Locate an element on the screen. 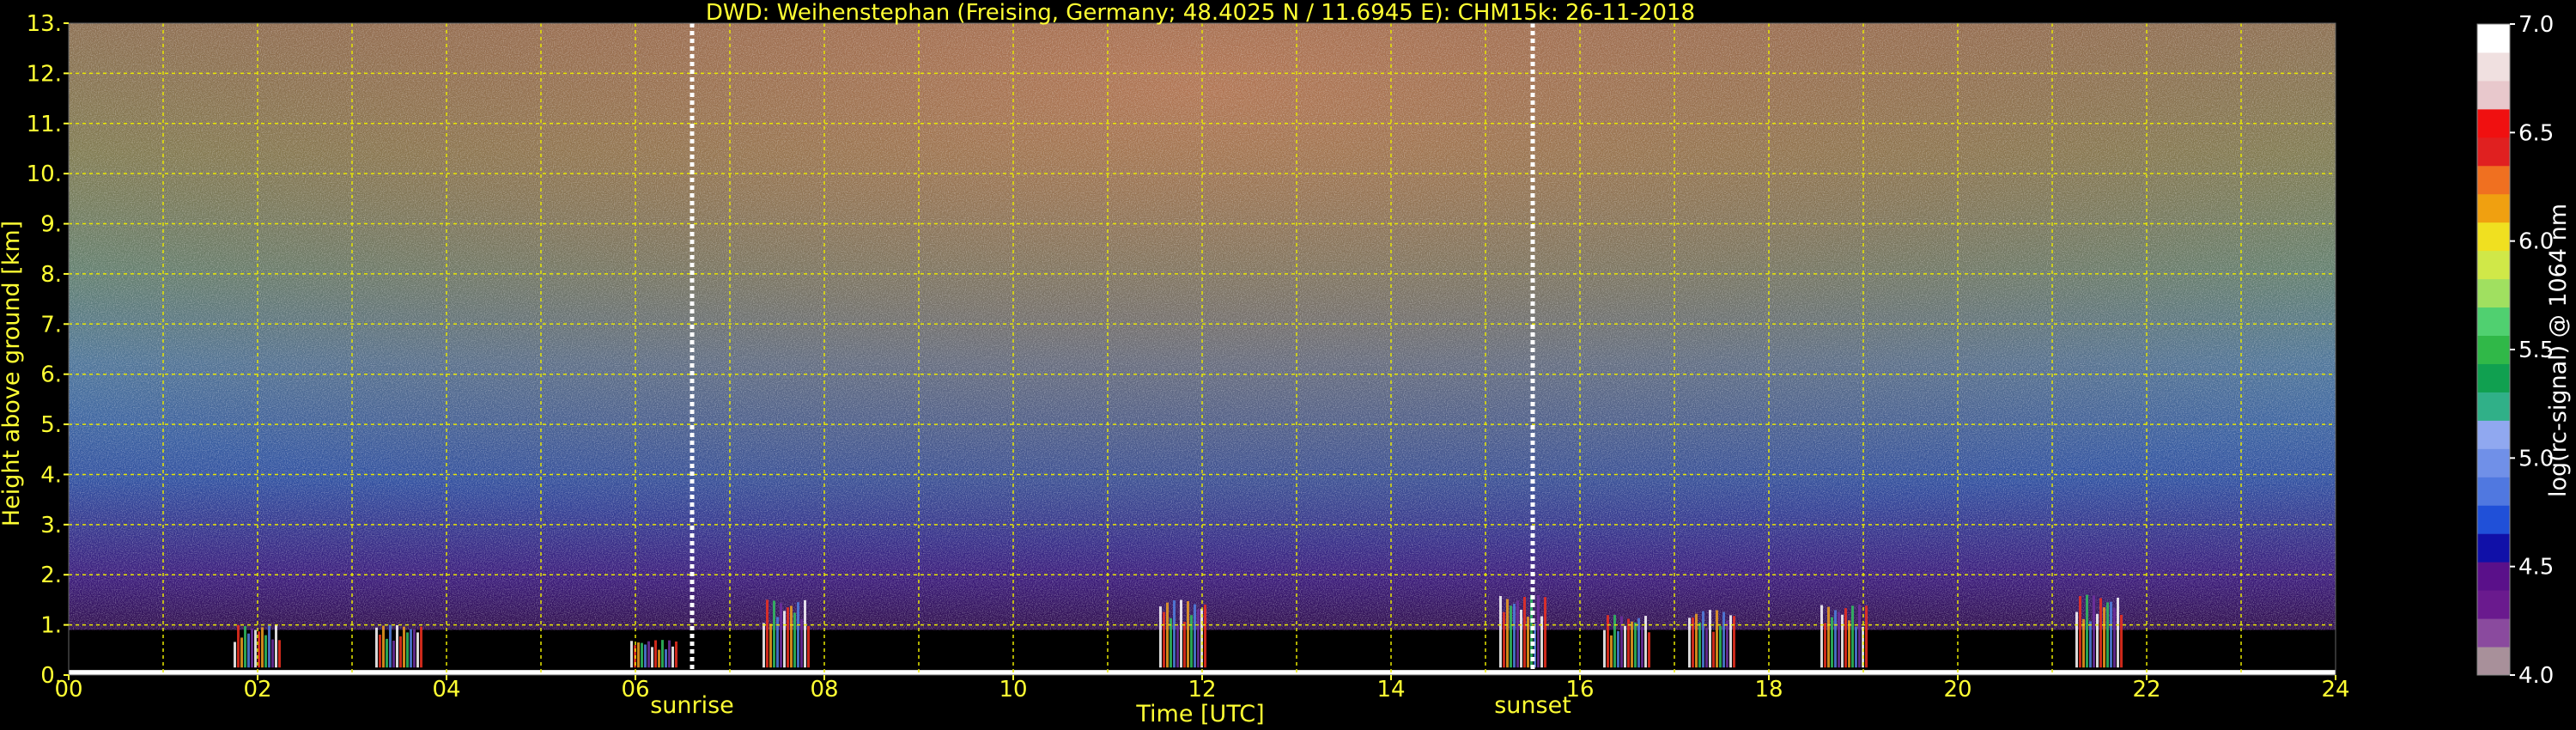  y-tick-label: 10. is located at coordinates (44, 174).